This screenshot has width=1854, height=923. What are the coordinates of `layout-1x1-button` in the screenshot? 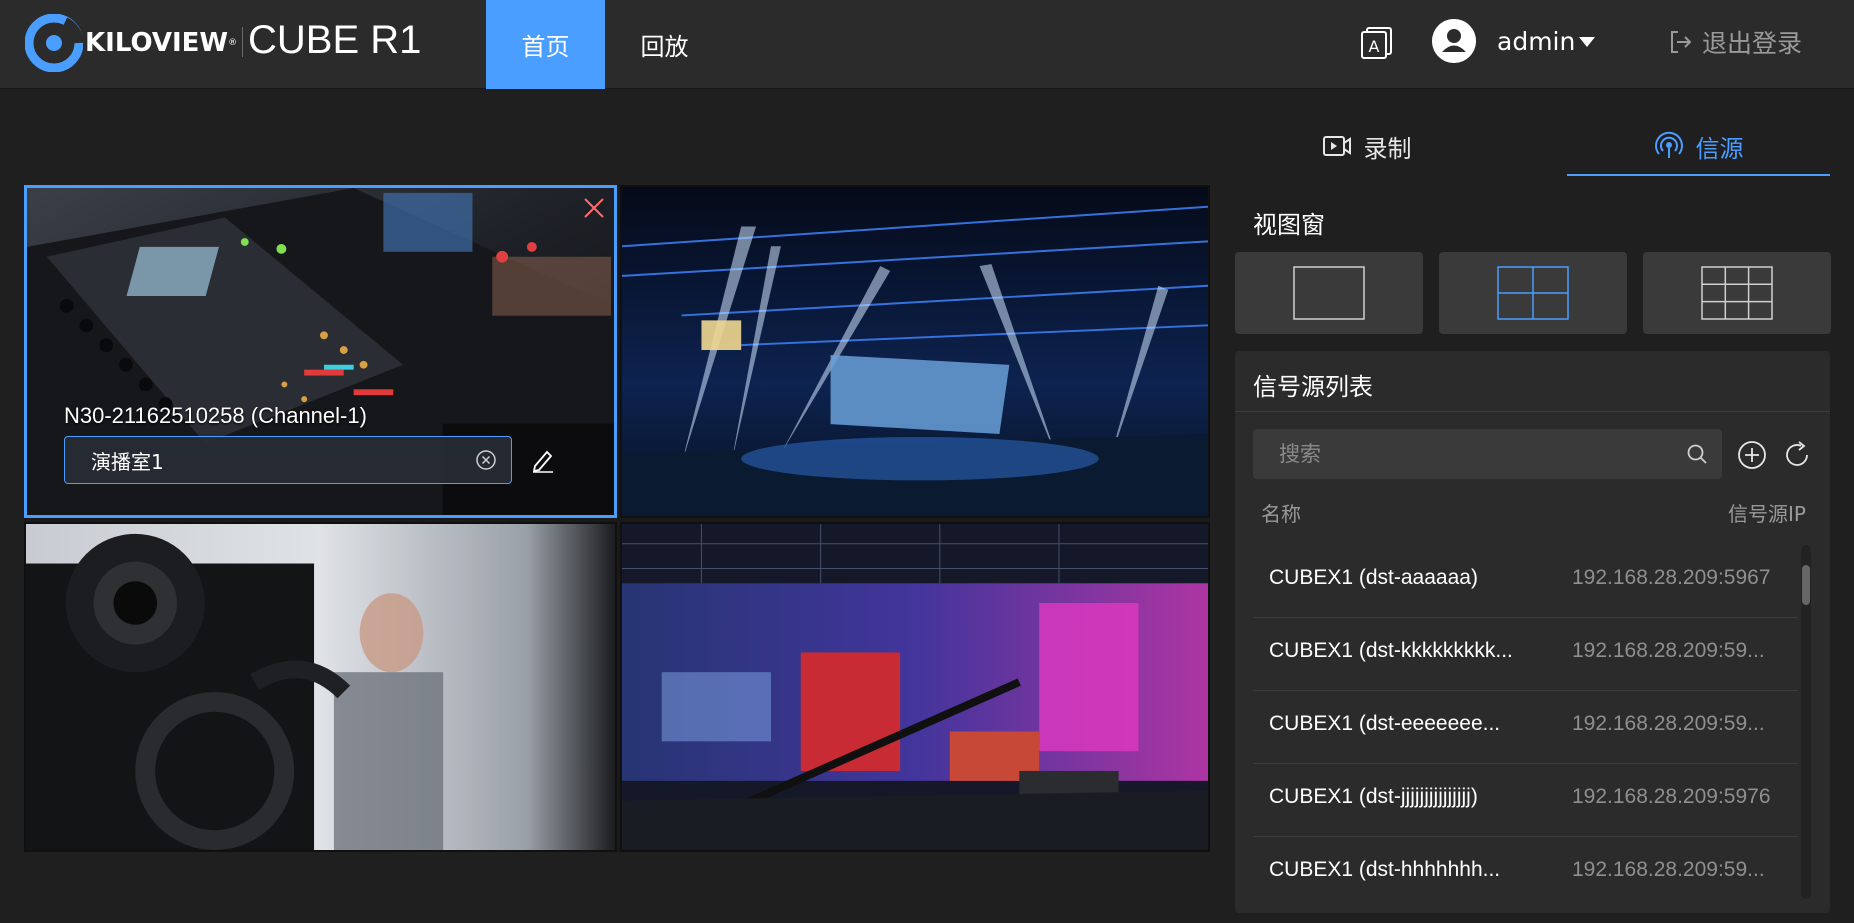 It's located at (1329, 293).